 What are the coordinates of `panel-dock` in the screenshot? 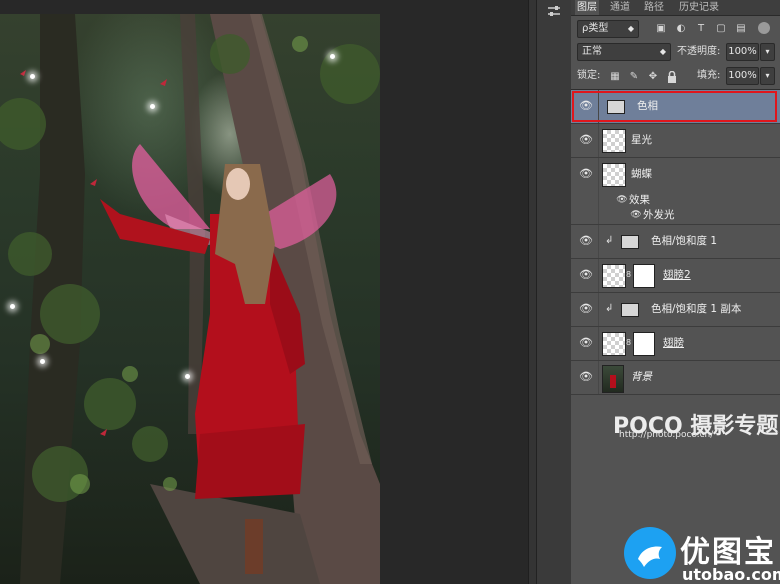 It's located at (554, 292).